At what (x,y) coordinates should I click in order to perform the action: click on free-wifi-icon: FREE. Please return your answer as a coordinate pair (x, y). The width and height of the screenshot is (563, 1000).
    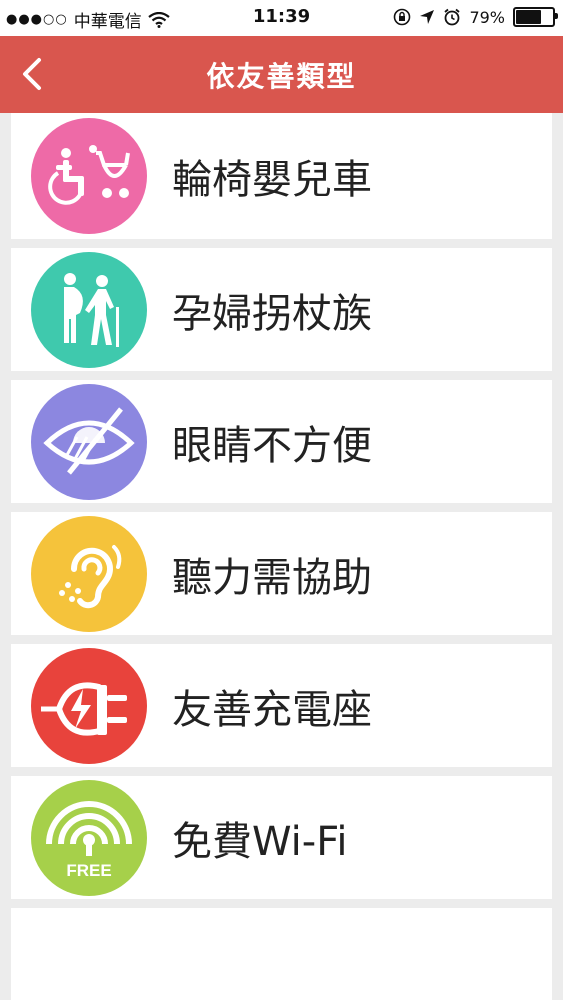
    Looking at the image, I should click on (89, 837).